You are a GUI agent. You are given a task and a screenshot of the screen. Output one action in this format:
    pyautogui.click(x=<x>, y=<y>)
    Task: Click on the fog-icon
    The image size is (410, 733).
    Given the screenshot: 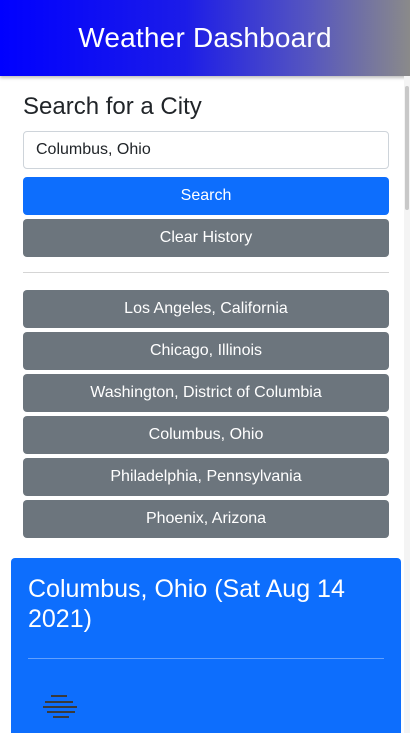 What is the action you would take?
    pyautogui.click(x=60, y=706)
    